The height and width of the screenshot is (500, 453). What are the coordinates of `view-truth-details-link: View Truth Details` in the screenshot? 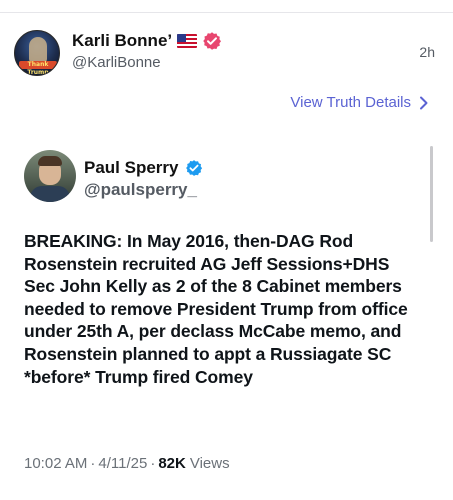 It's located at (359, 102).